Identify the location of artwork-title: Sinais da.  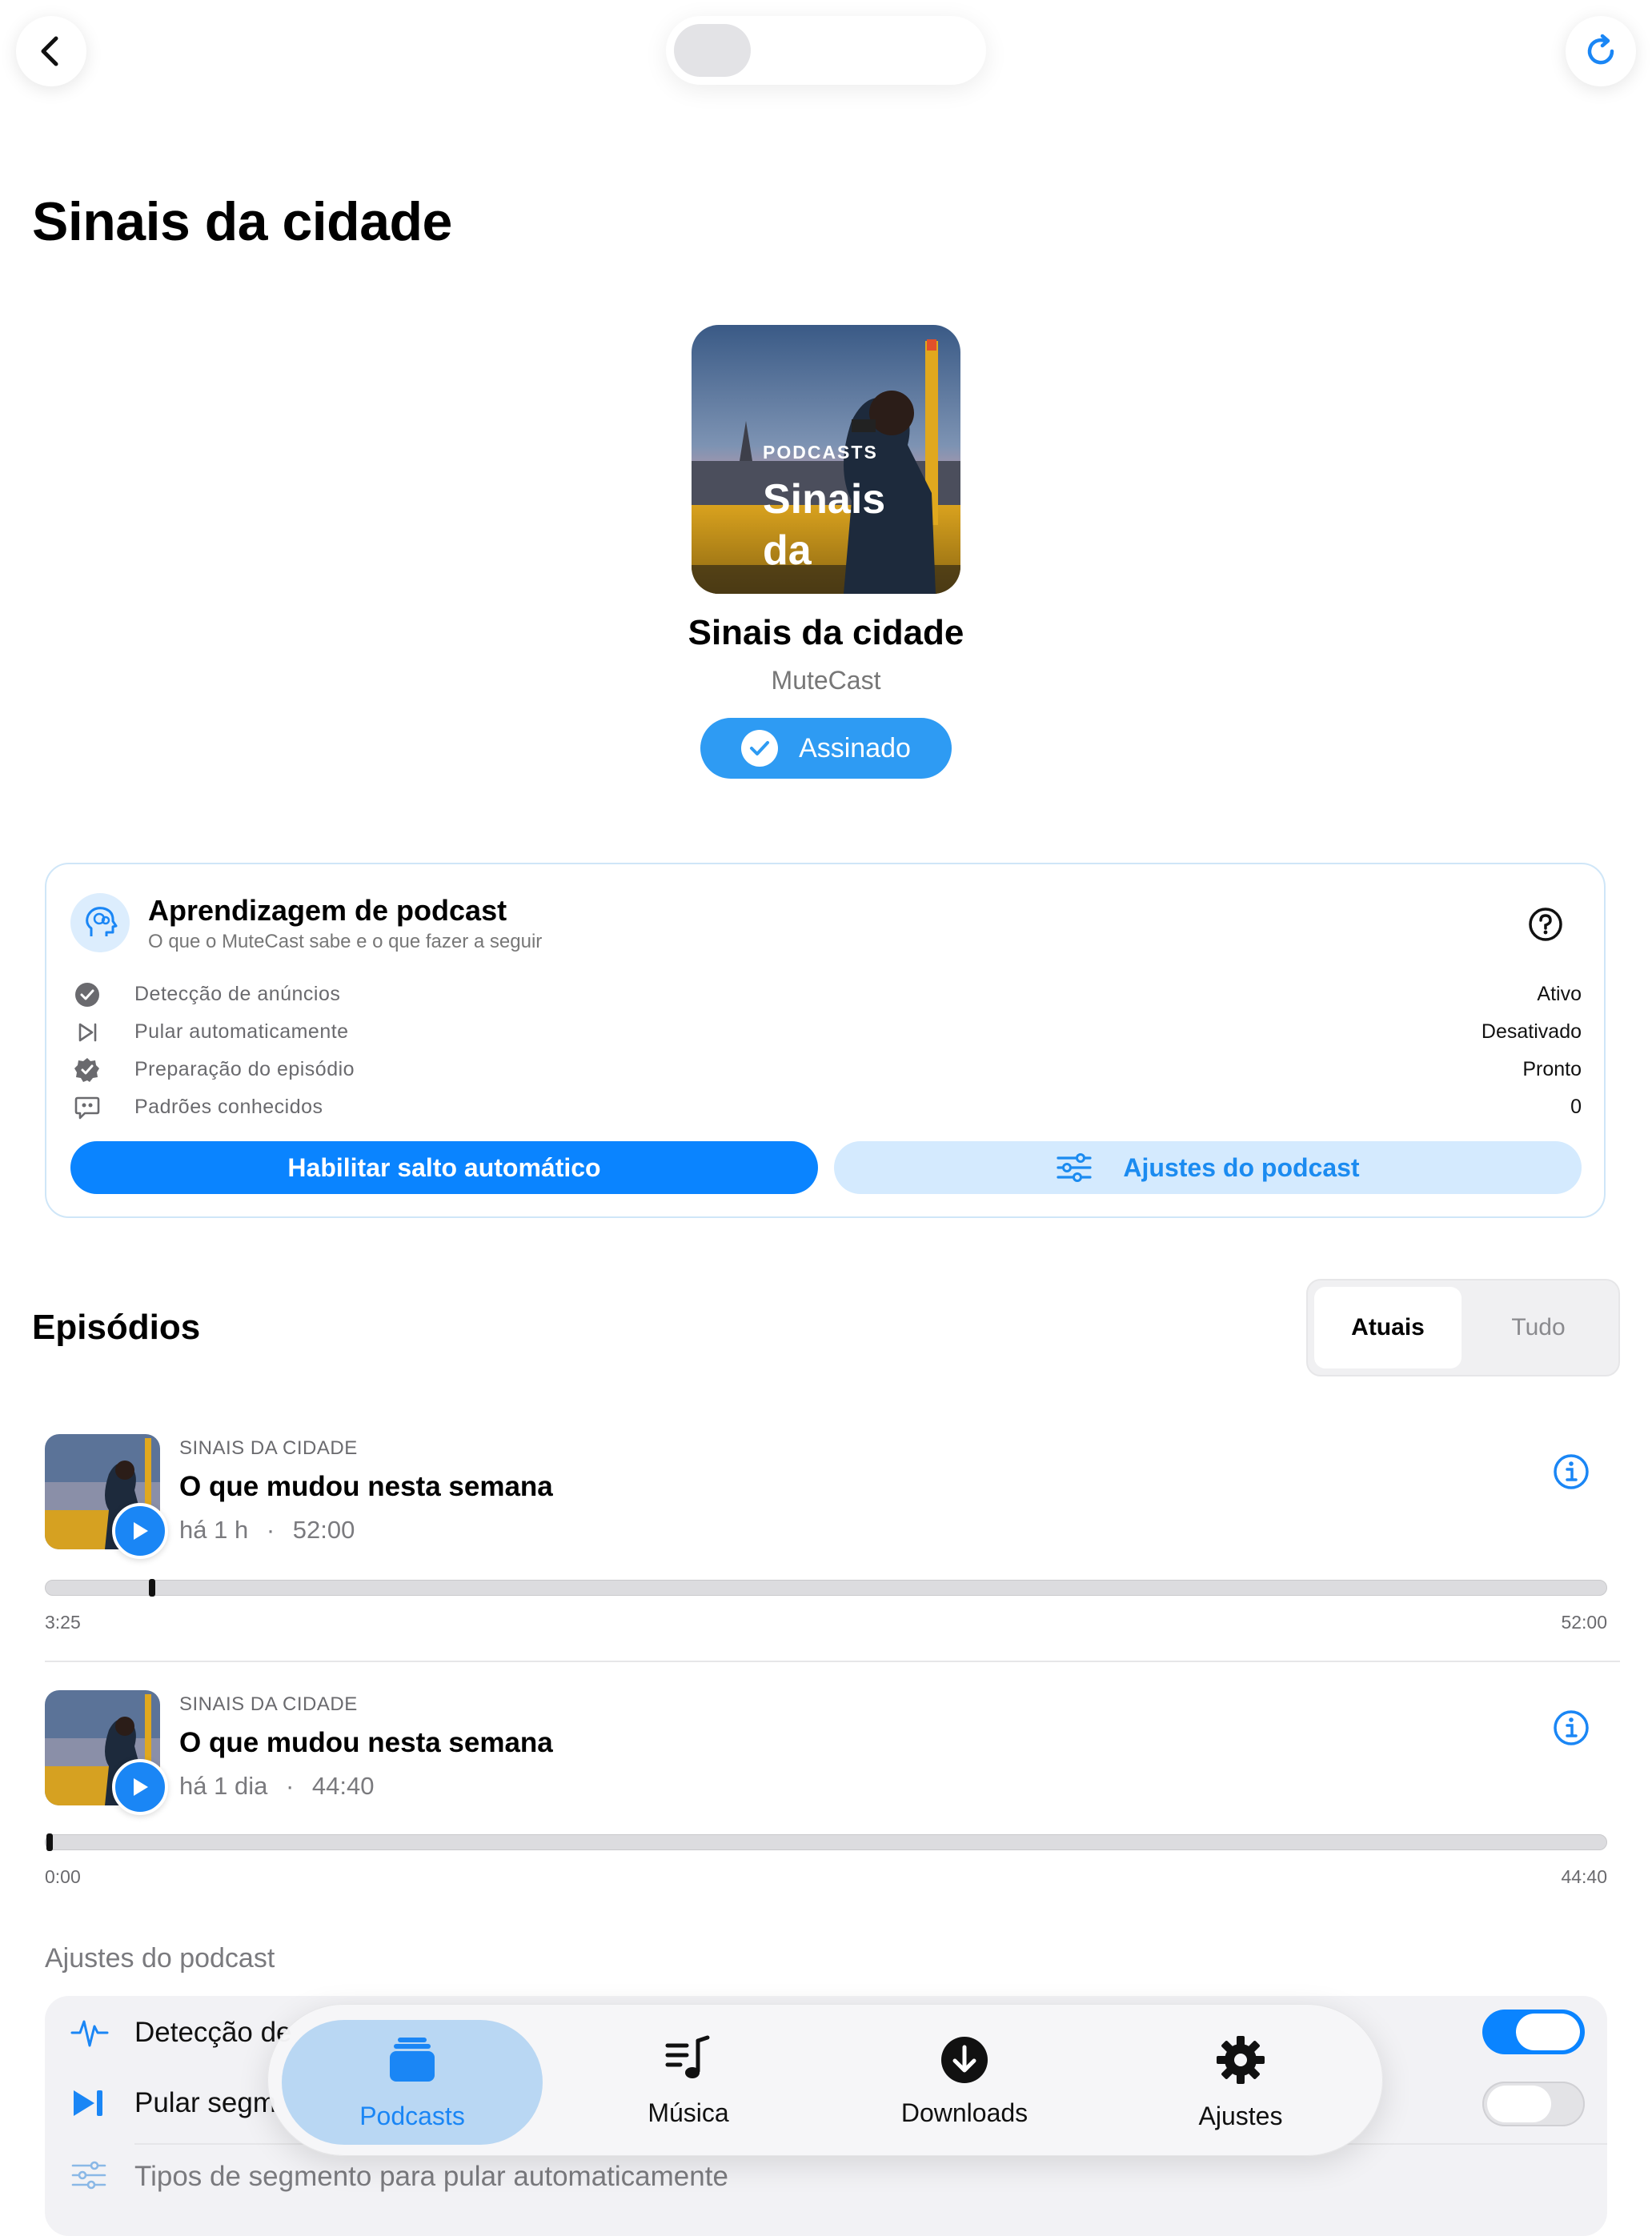
(827, 525).